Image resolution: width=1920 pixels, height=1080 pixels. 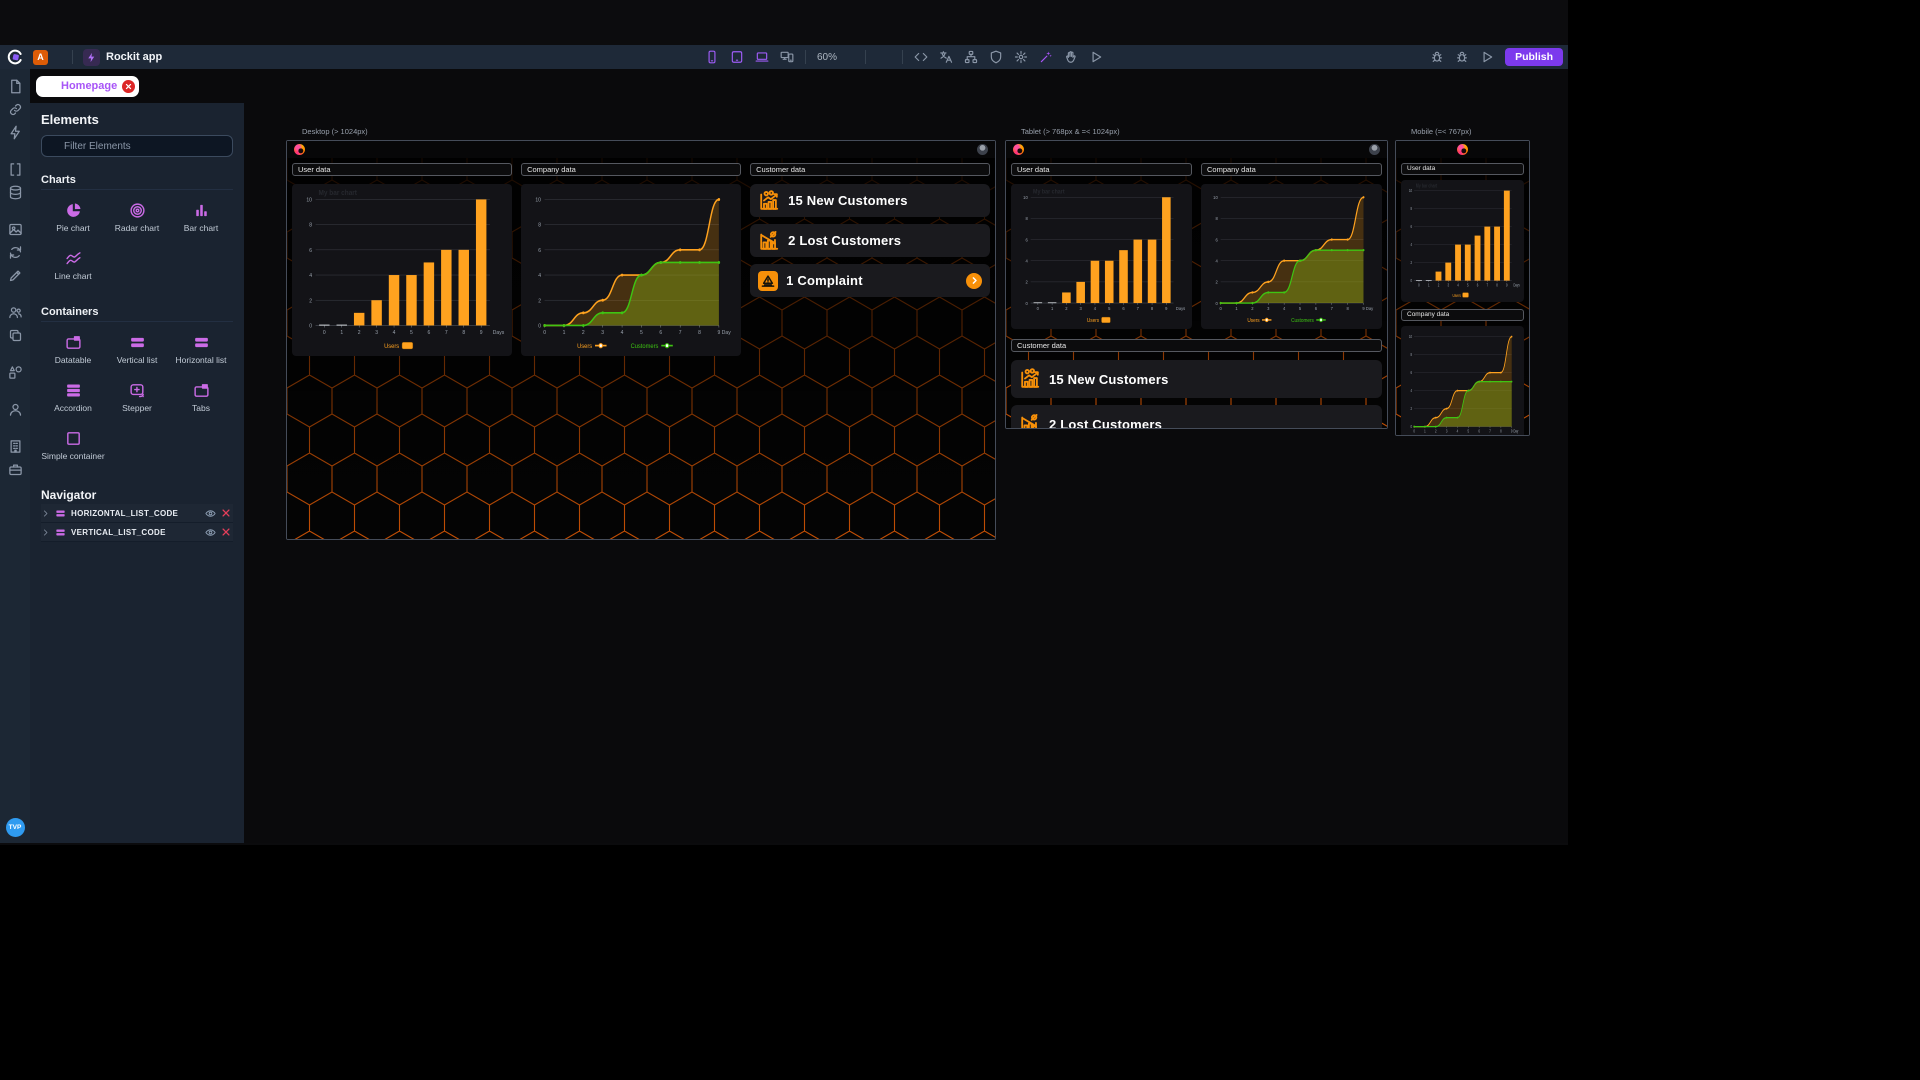 What do you see at coordinates (130, 57) in the screenshot?
I see `app-menu: Rockit app` at bounding box center [130, 57].